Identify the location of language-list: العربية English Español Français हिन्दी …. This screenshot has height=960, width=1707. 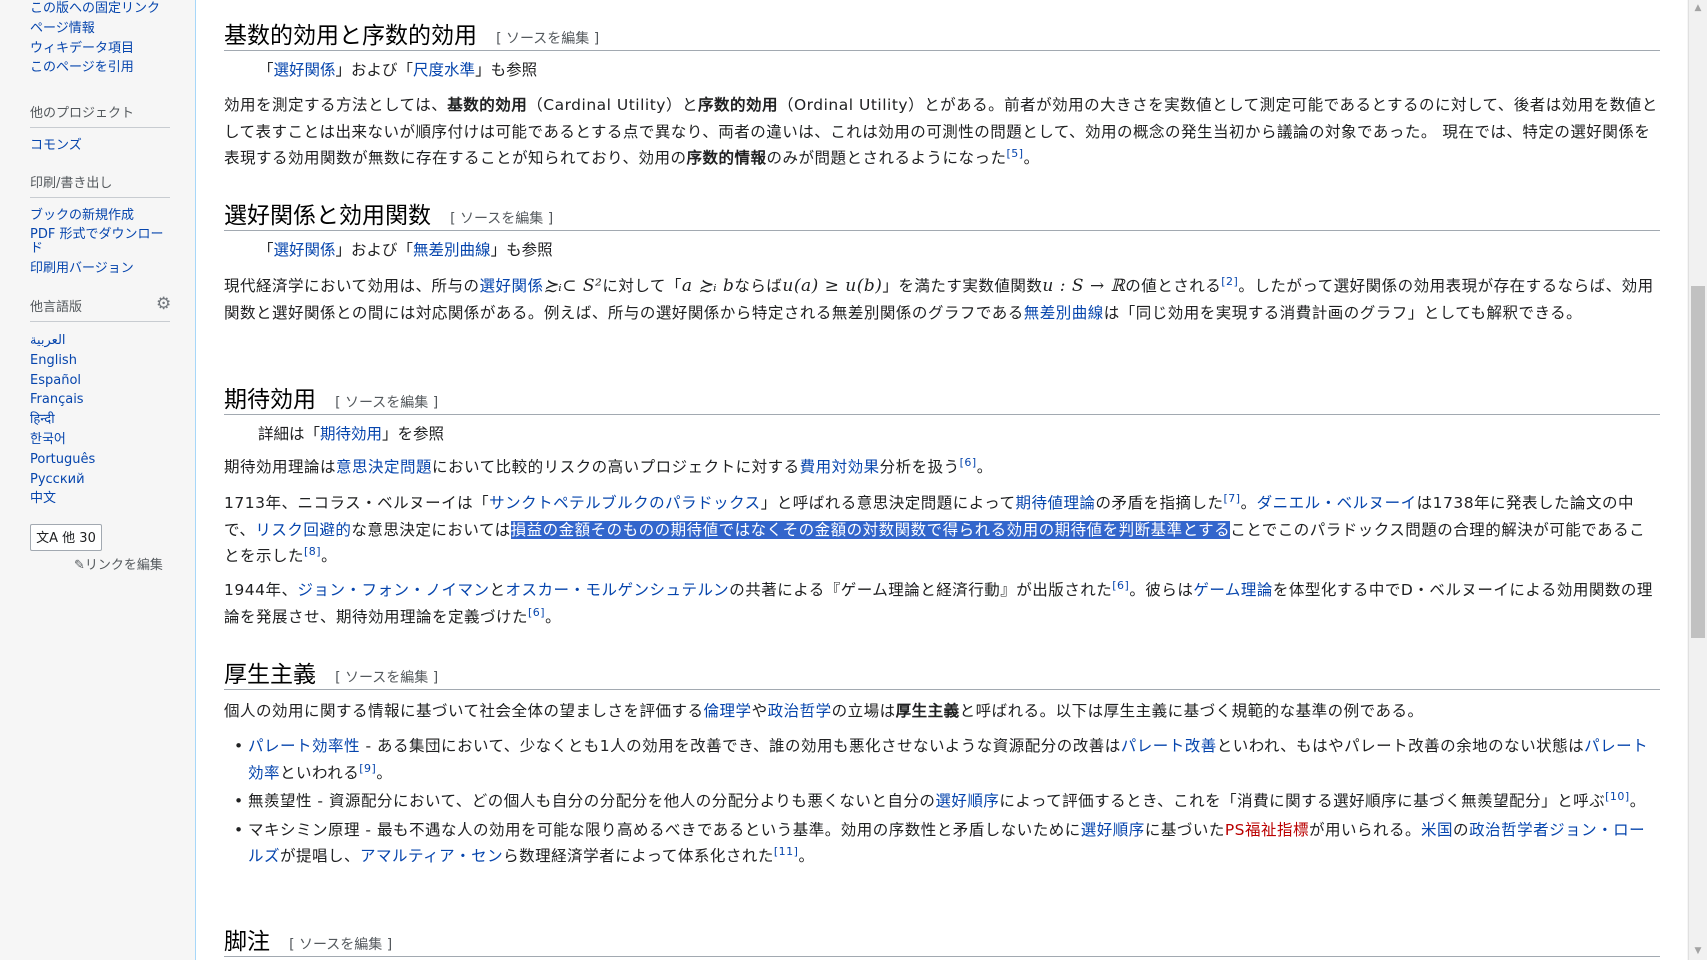
(105, 420).